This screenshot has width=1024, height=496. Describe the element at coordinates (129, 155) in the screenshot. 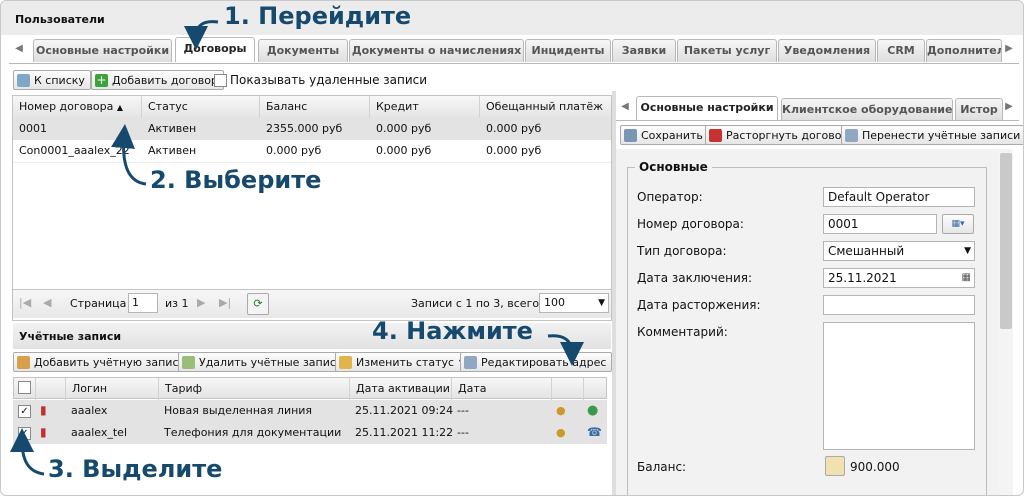

I see `arrow-step2` at that location.